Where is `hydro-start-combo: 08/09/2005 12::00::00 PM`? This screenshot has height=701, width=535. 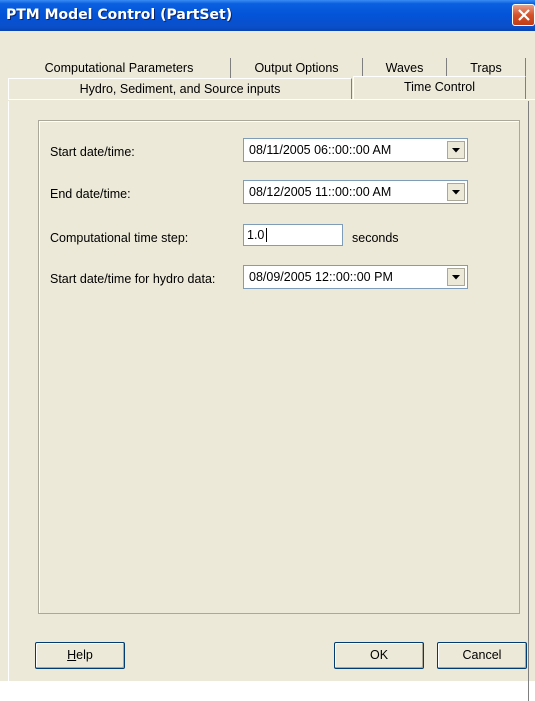
hydro-start-combo: 08/09/2005 12::00::00 PM is located at coordinates (355, 277).